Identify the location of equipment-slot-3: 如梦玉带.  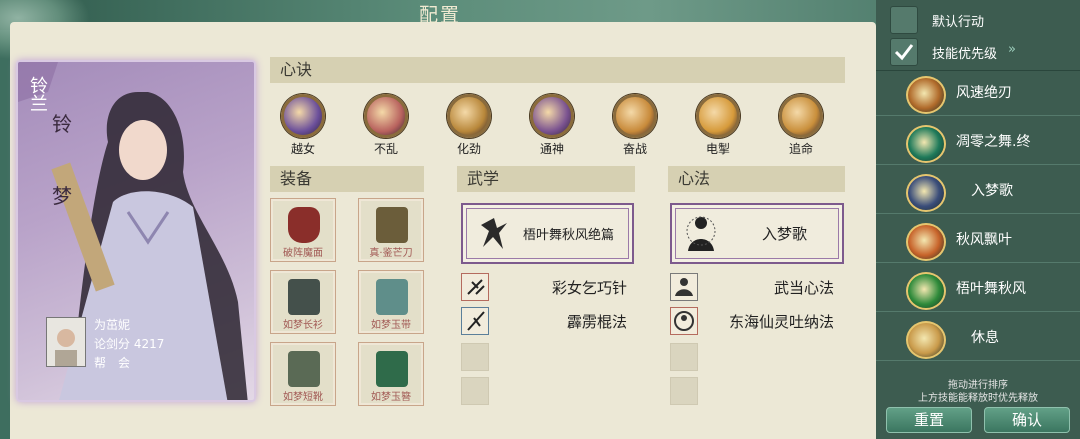
(391, 302).